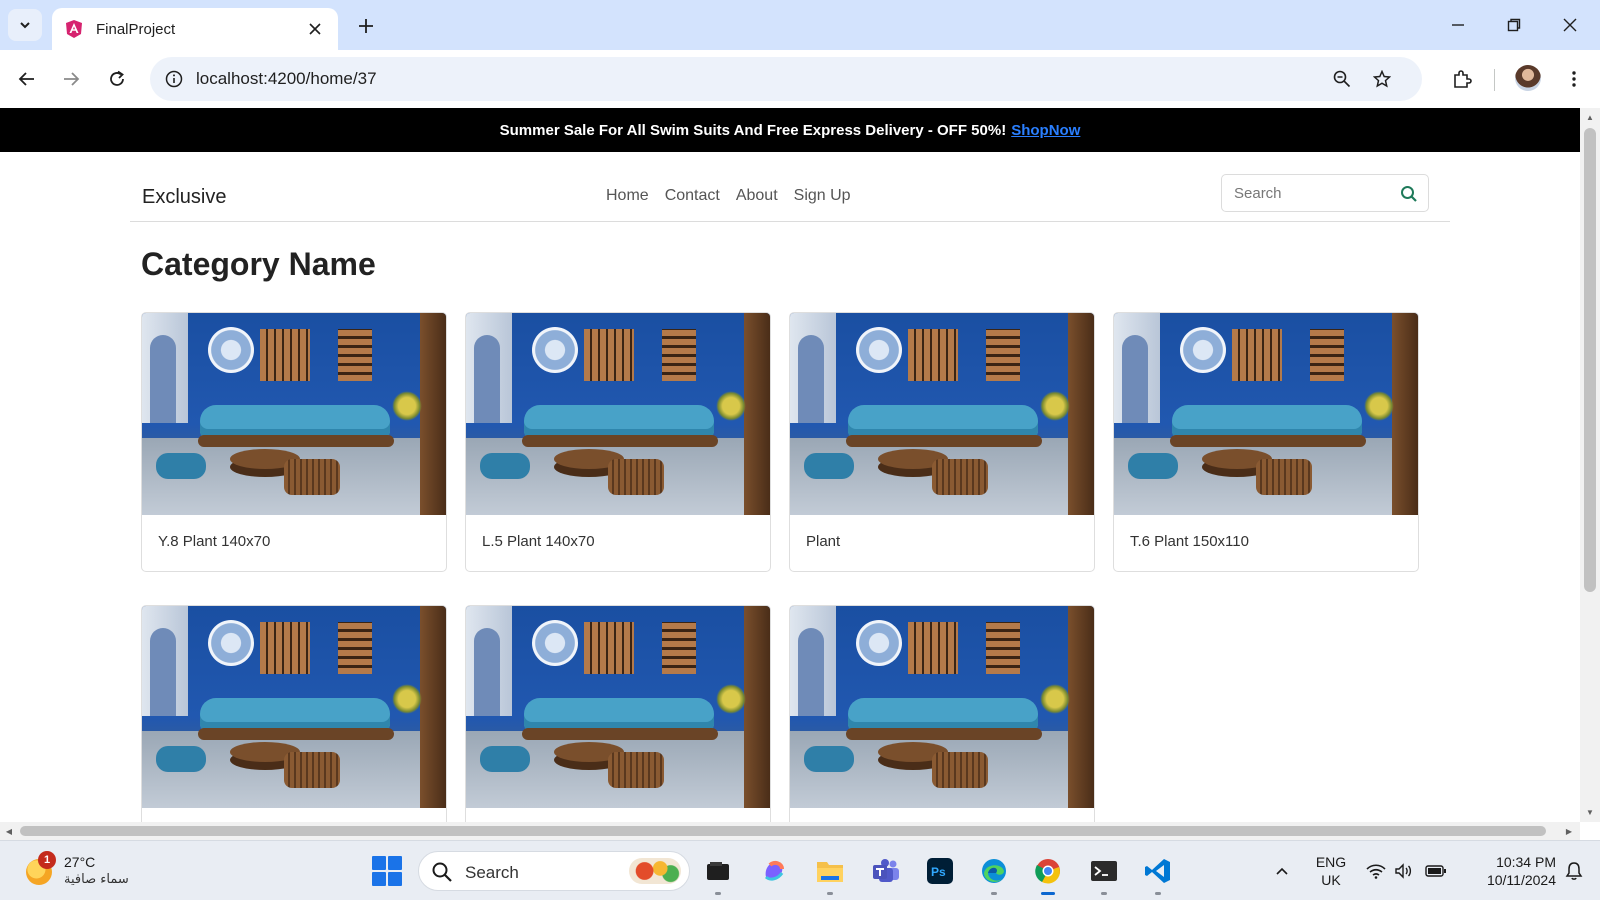 The width and height of the screenshot is (1600, 900). What do you see at coordinates (718, 874) in the screenshot?
I see `file-explorer-icon` at bounding box center [718, 874].